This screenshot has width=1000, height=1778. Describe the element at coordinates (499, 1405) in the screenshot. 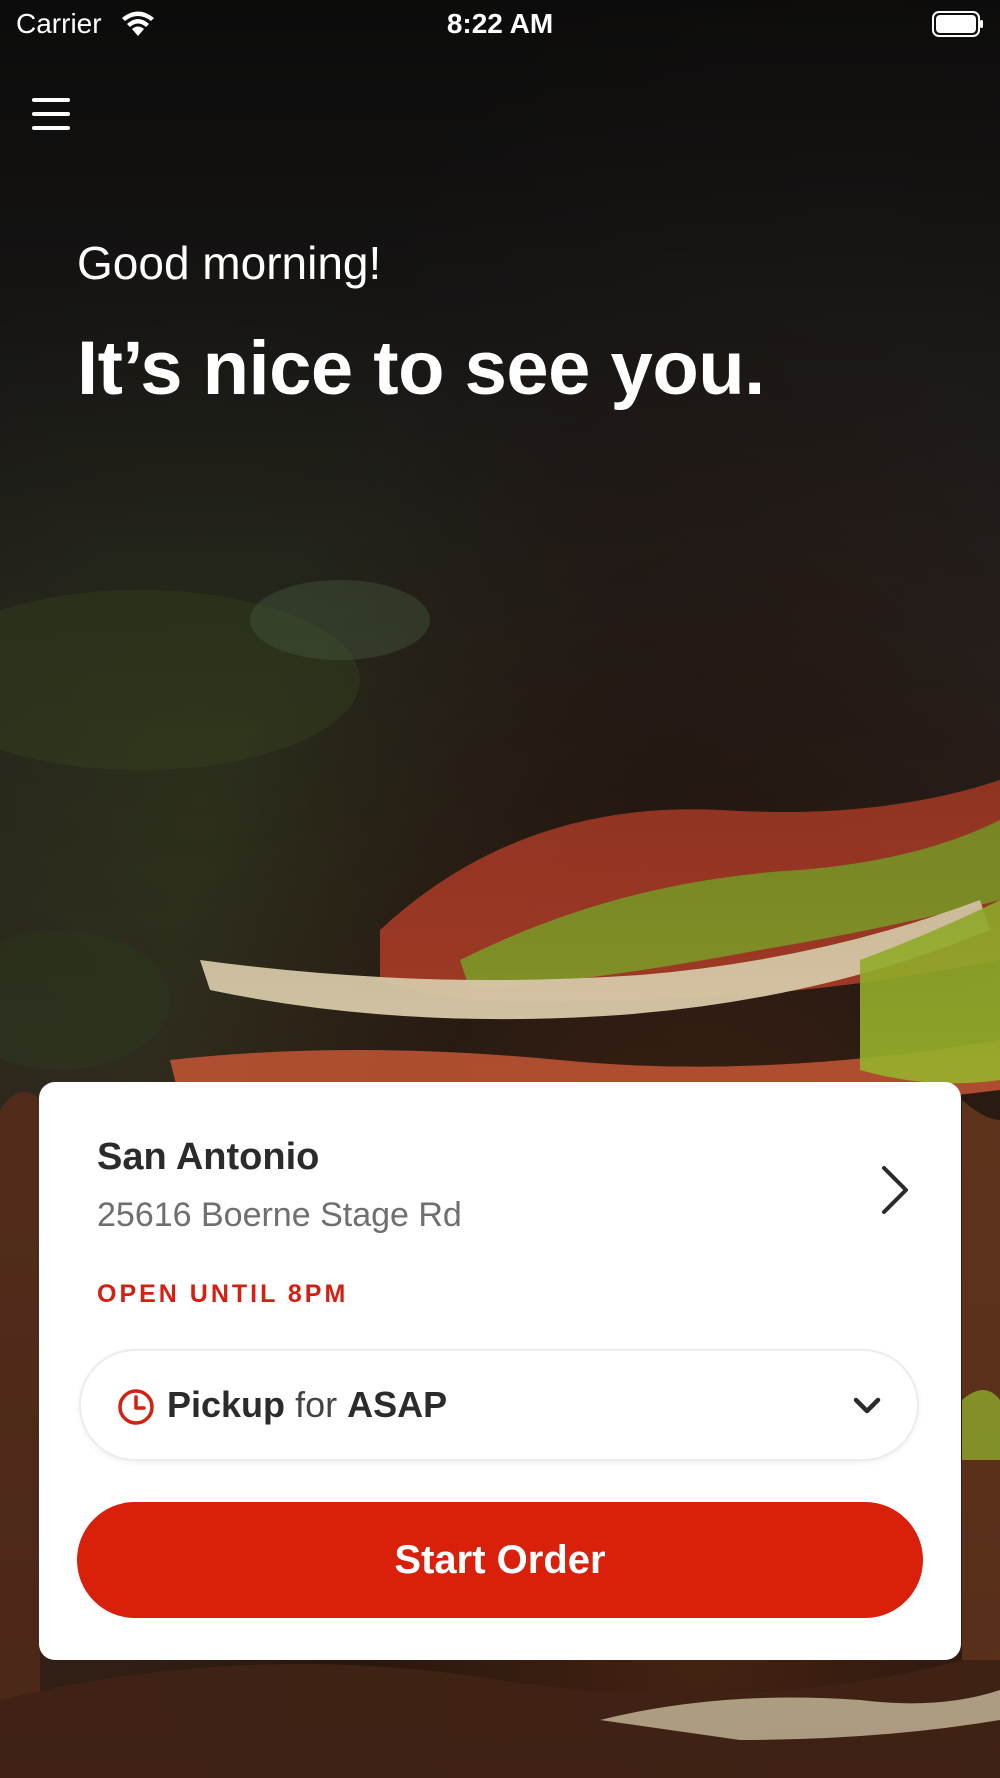

I see `pickup-time-selector: Pickup for ASAP` at that location.